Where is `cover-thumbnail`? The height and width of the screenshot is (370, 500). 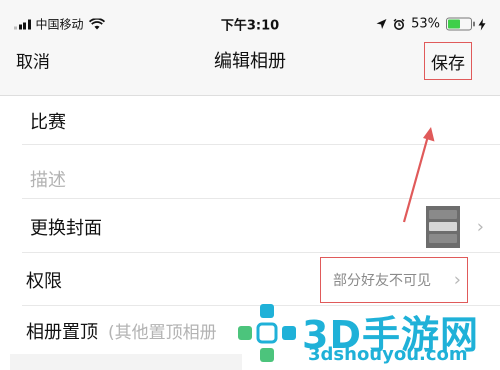 cover-thumbnail is located at coordinates (443, 226).